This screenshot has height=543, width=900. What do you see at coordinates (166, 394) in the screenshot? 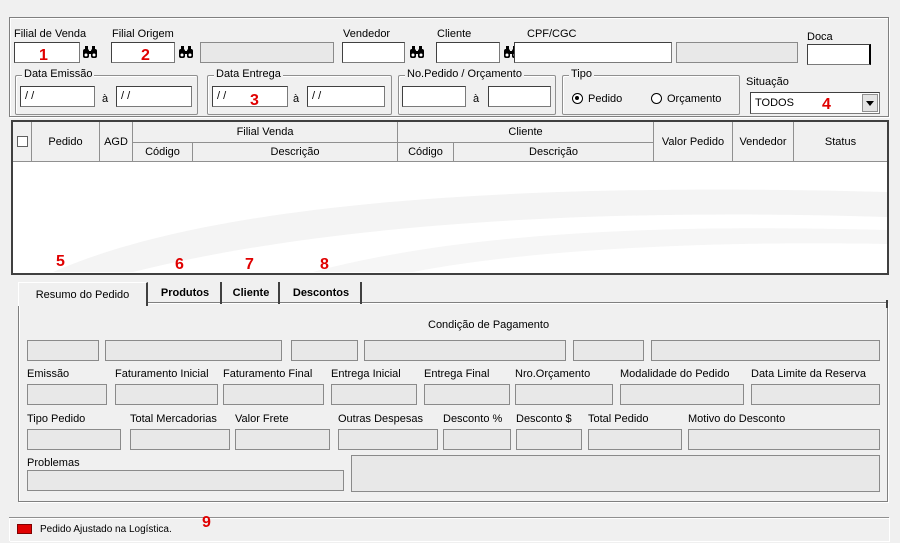
I see `faturamento-inicial-field` at bounding box center [166, 394].